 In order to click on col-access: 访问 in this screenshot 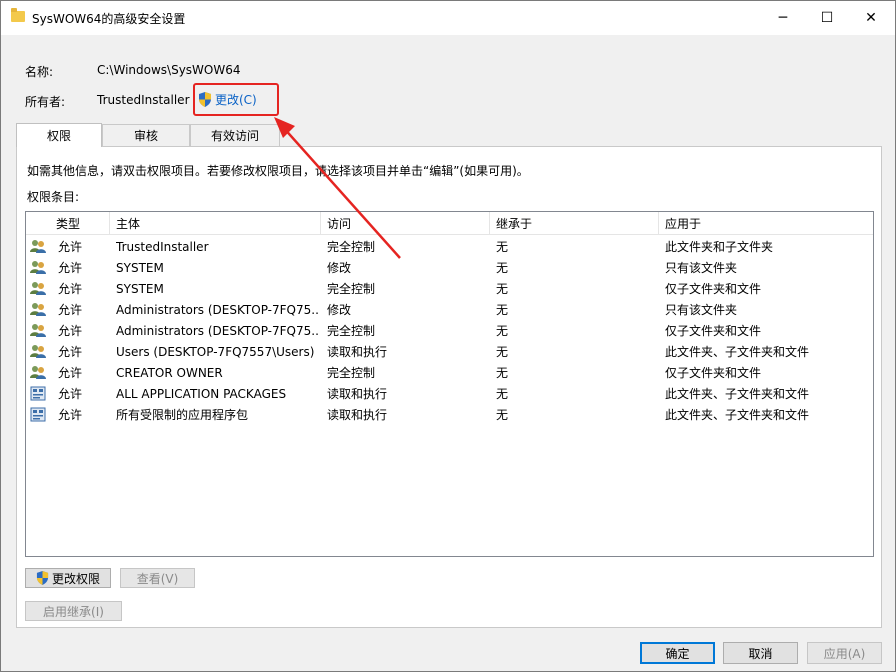, I will do `click(405, 223)`.